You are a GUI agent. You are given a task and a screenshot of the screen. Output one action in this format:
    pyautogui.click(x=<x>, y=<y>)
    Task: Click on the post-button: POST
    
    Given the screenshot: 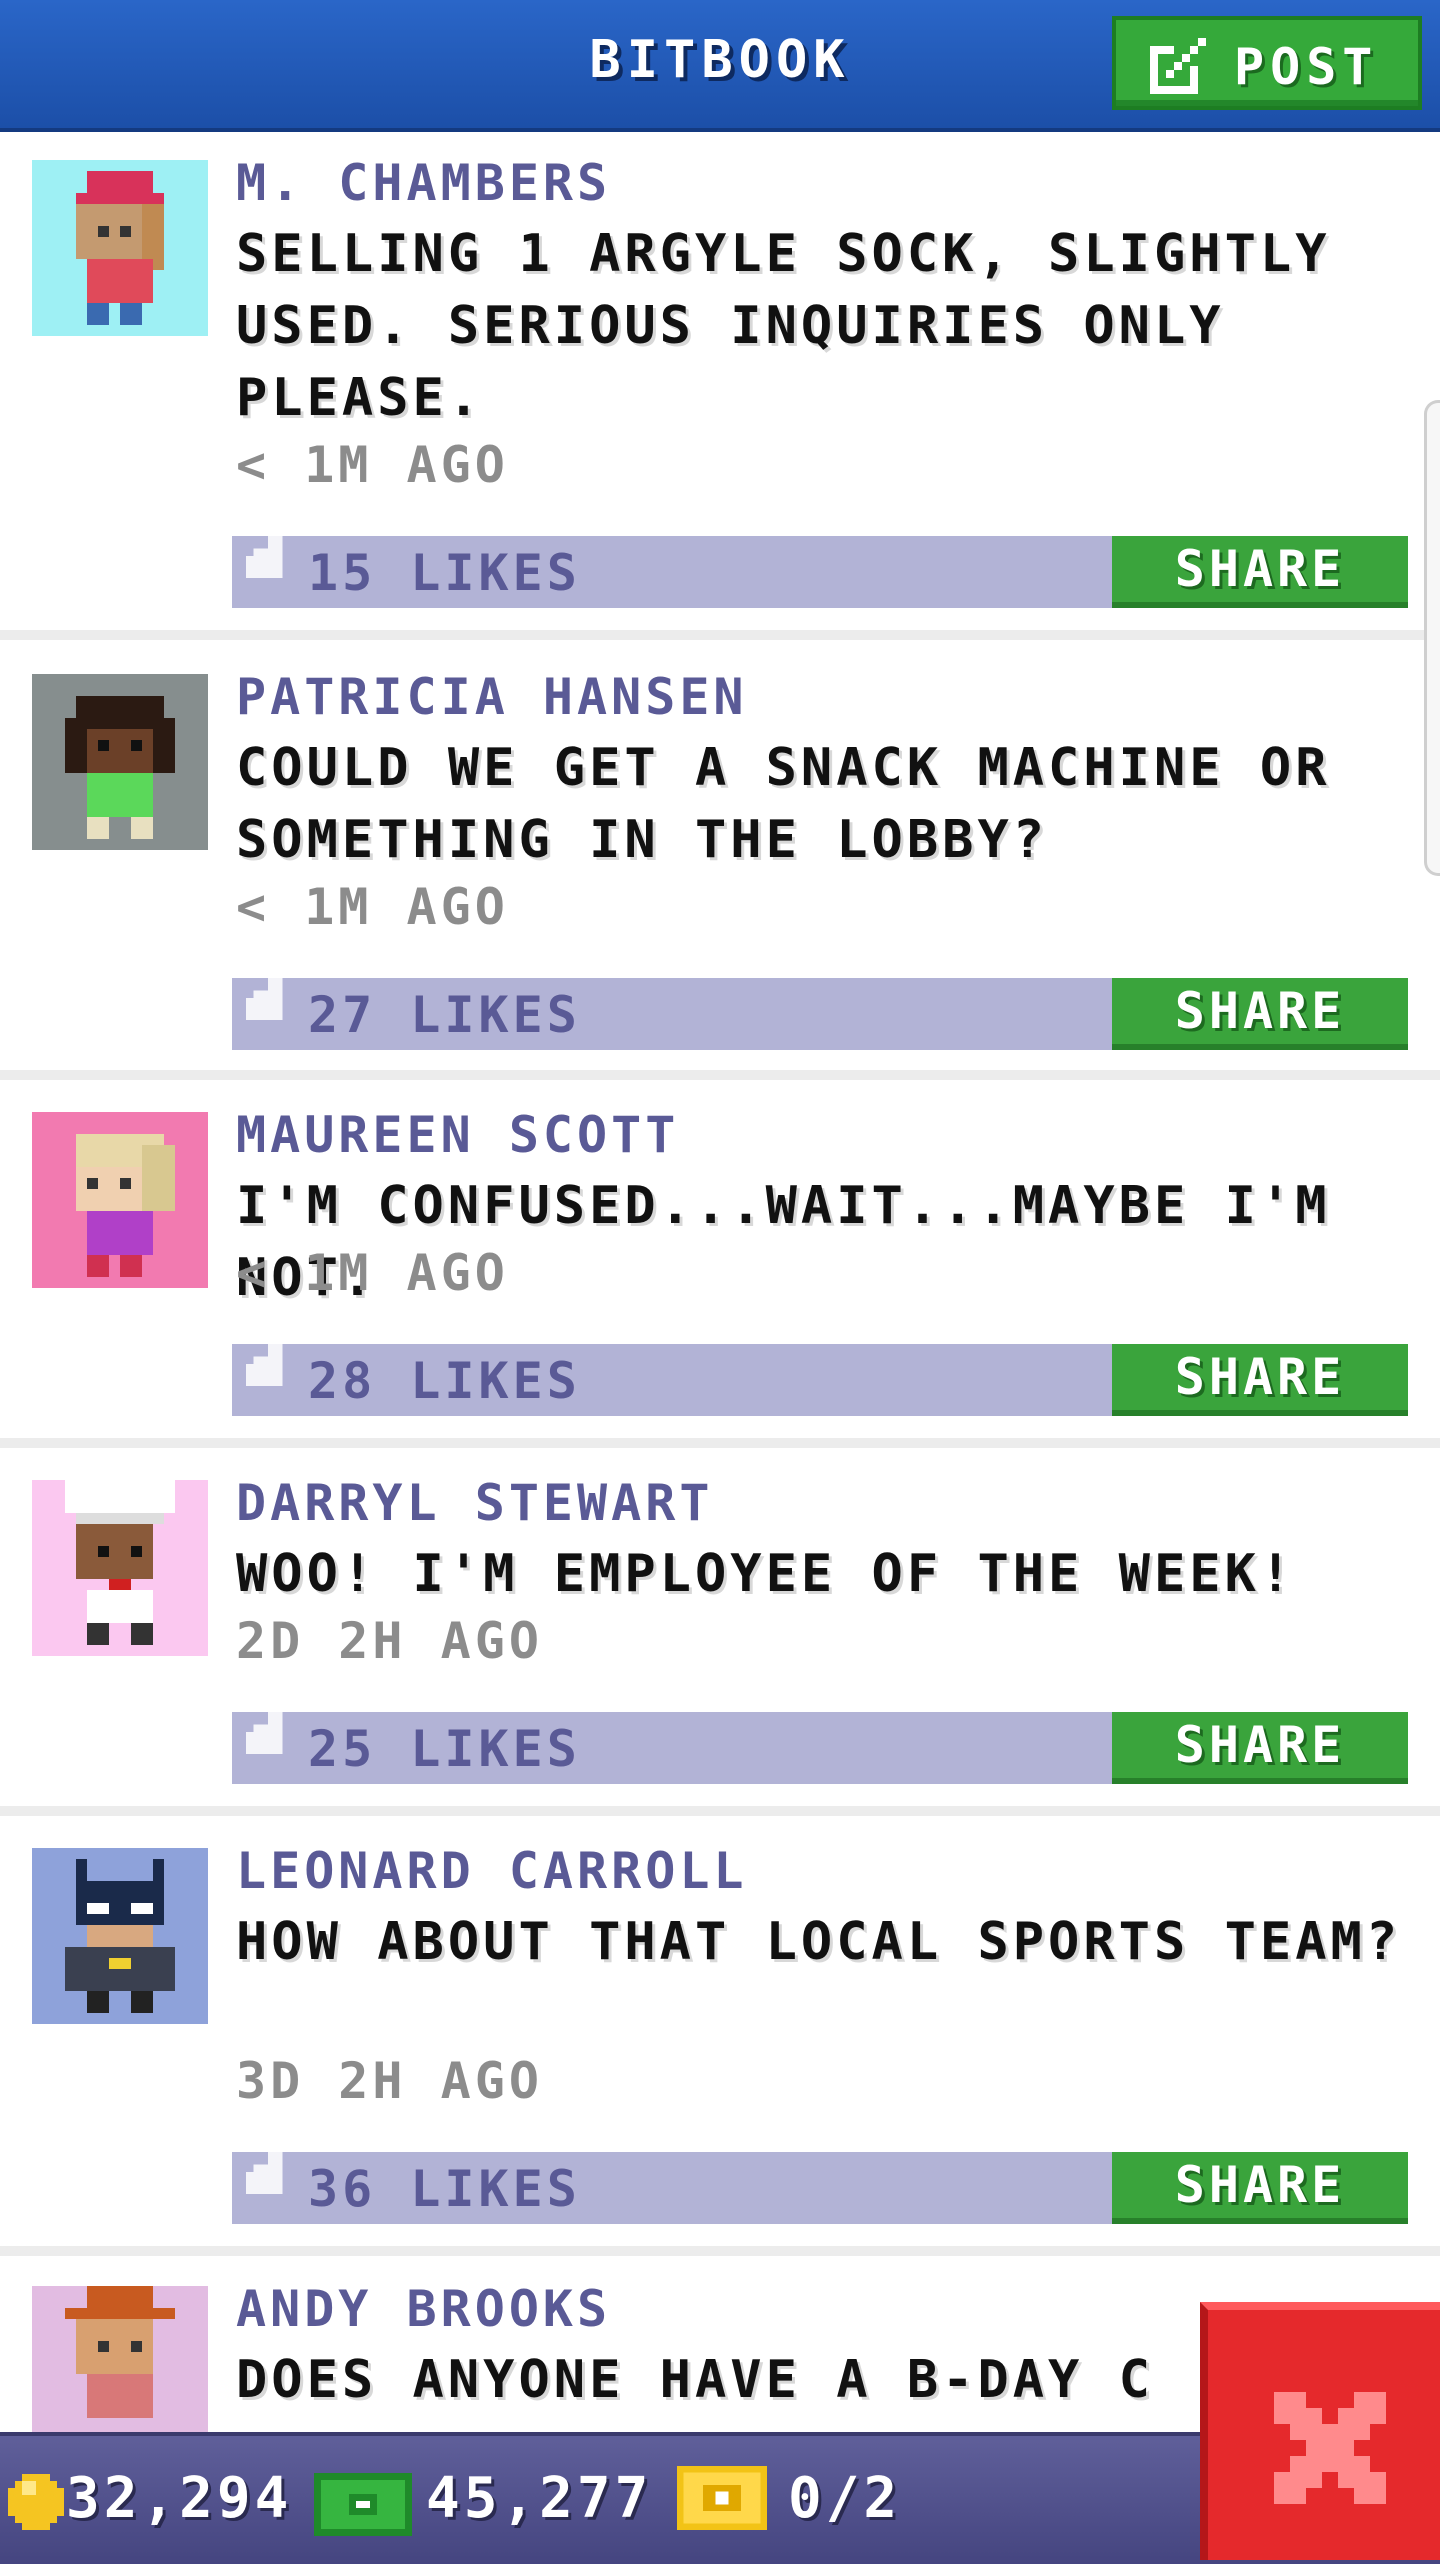 What is the action you would take?
    pyautogui.click(x=1267, y=63)
    